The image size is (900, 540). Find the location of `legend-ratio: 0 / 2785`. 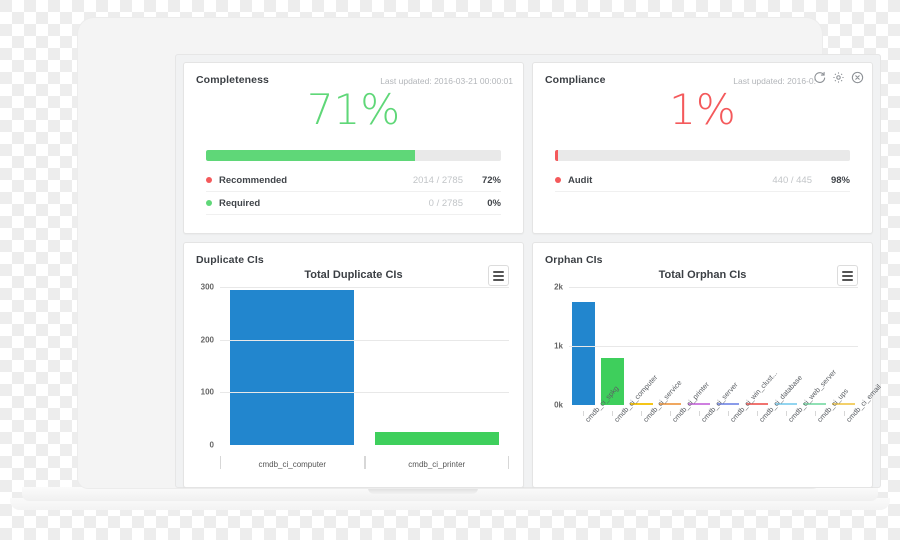

legend-ratio: 0 / 2785 is located at coordinates (445, 203).